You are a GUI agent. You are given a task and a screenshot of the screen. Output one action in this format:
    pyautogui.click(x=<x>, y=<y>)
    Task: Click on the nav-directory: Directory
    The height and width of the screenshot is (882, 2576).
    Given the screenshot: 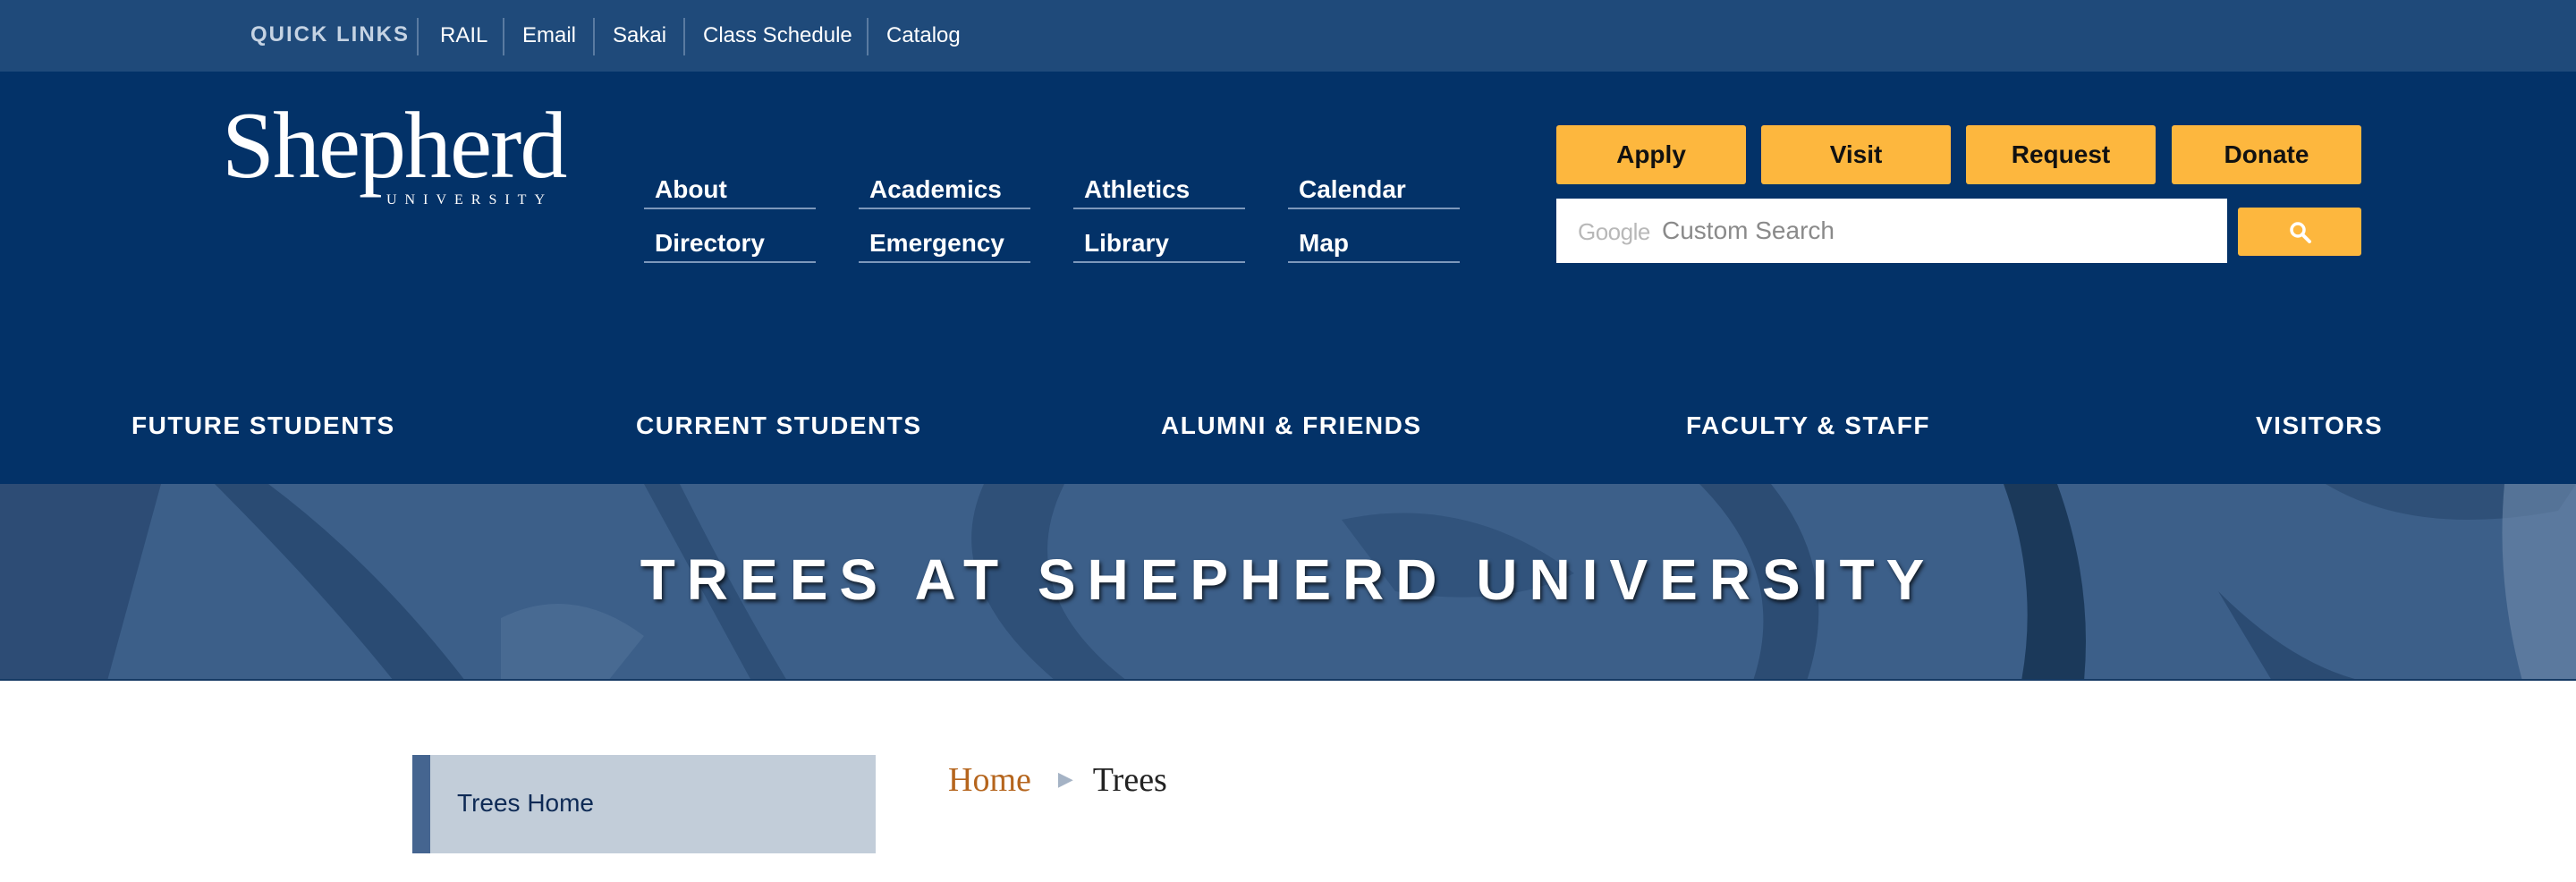 What is the action you would take?
    pyautogui.click(x=730, y=244)
    